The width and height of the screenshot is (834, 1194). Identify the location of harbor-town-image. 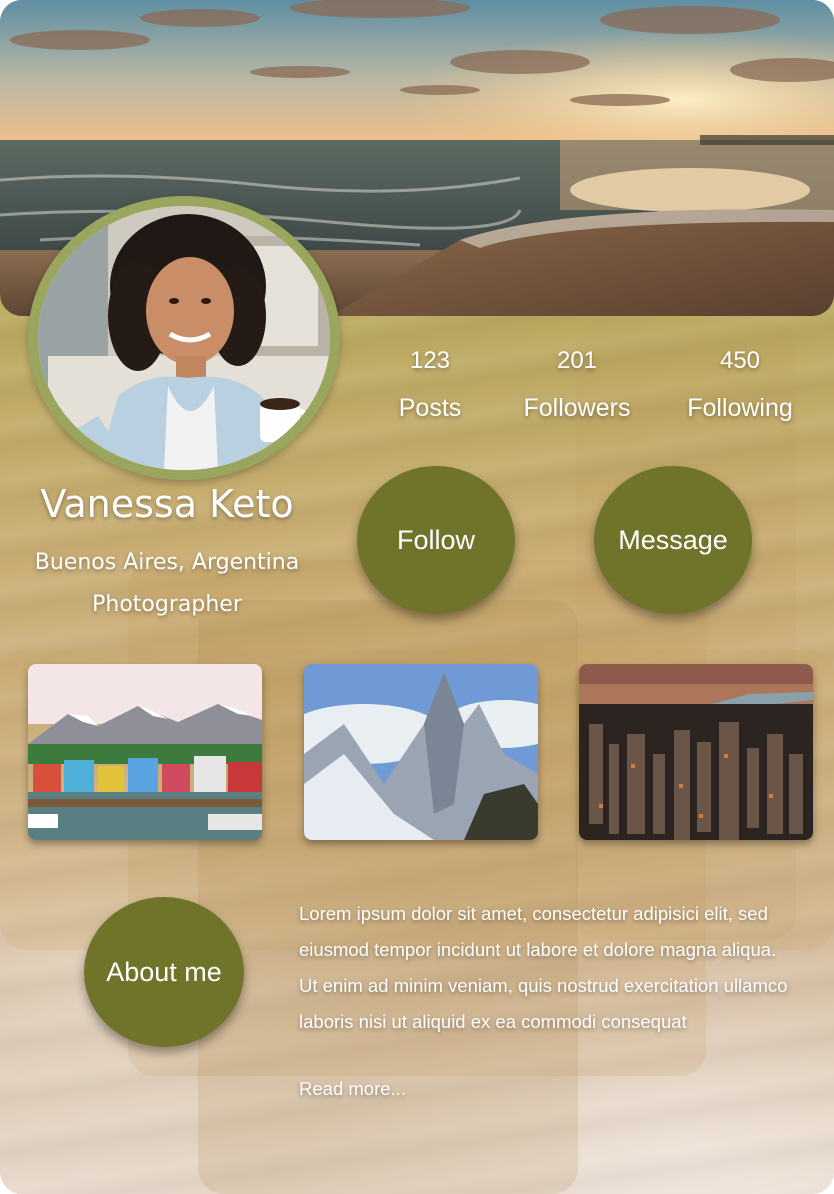
(145, 752).